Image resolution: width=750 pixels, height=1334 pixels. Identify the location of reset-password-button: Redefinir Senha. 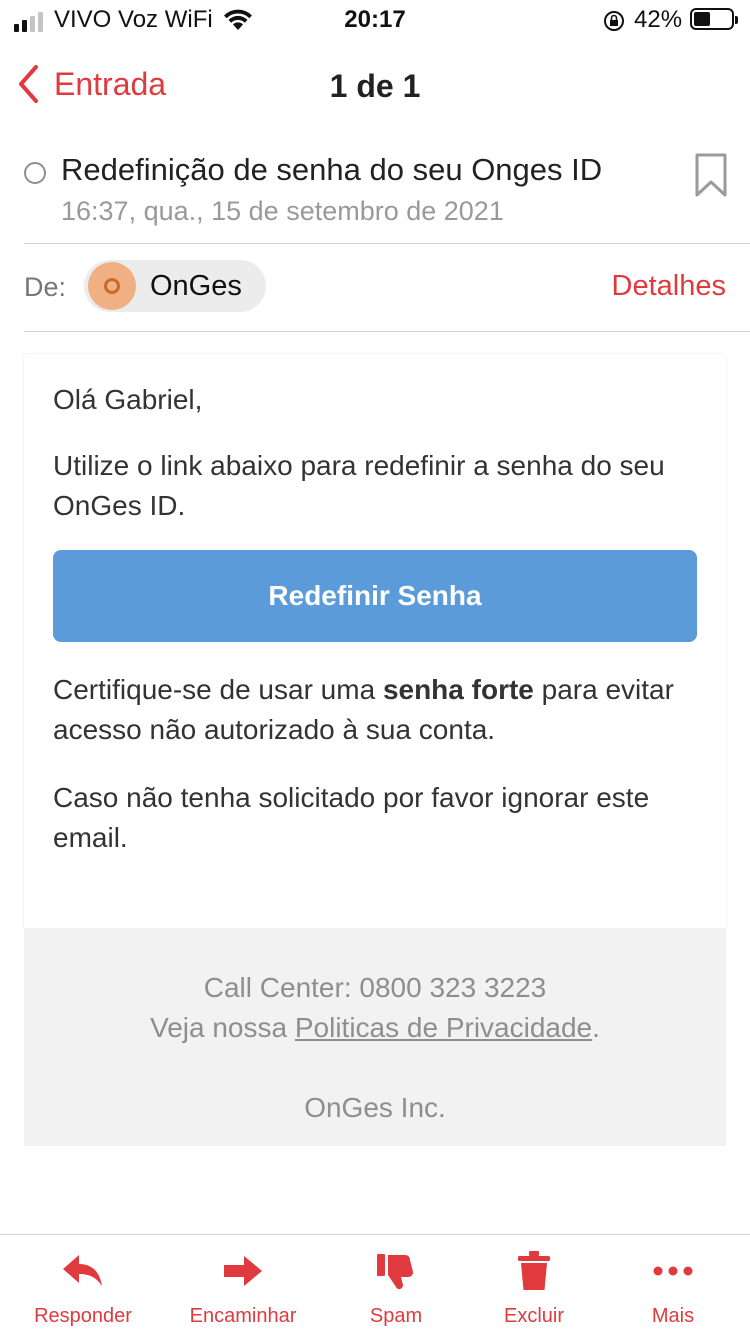
(375, 596).